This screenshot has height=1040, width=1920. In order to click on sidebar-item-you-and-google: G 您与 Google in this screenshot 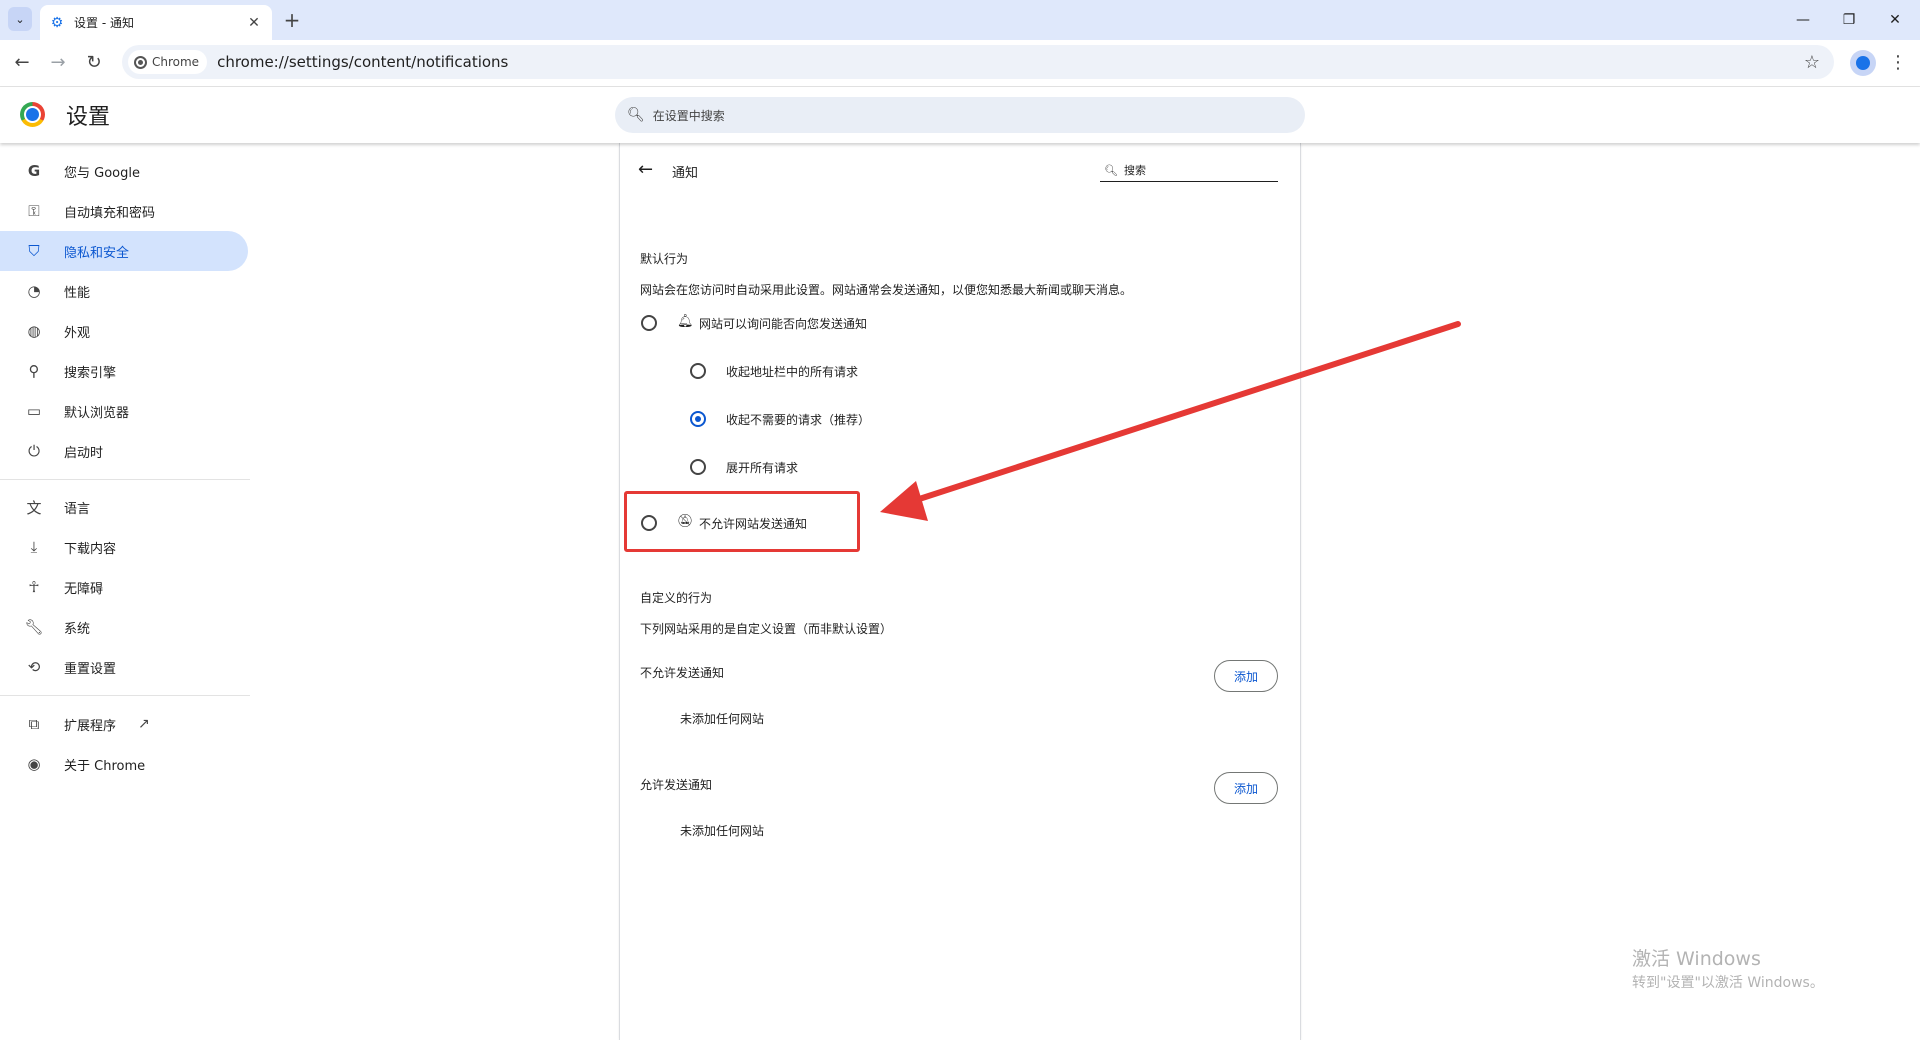, I will do `click(124, 171)`.